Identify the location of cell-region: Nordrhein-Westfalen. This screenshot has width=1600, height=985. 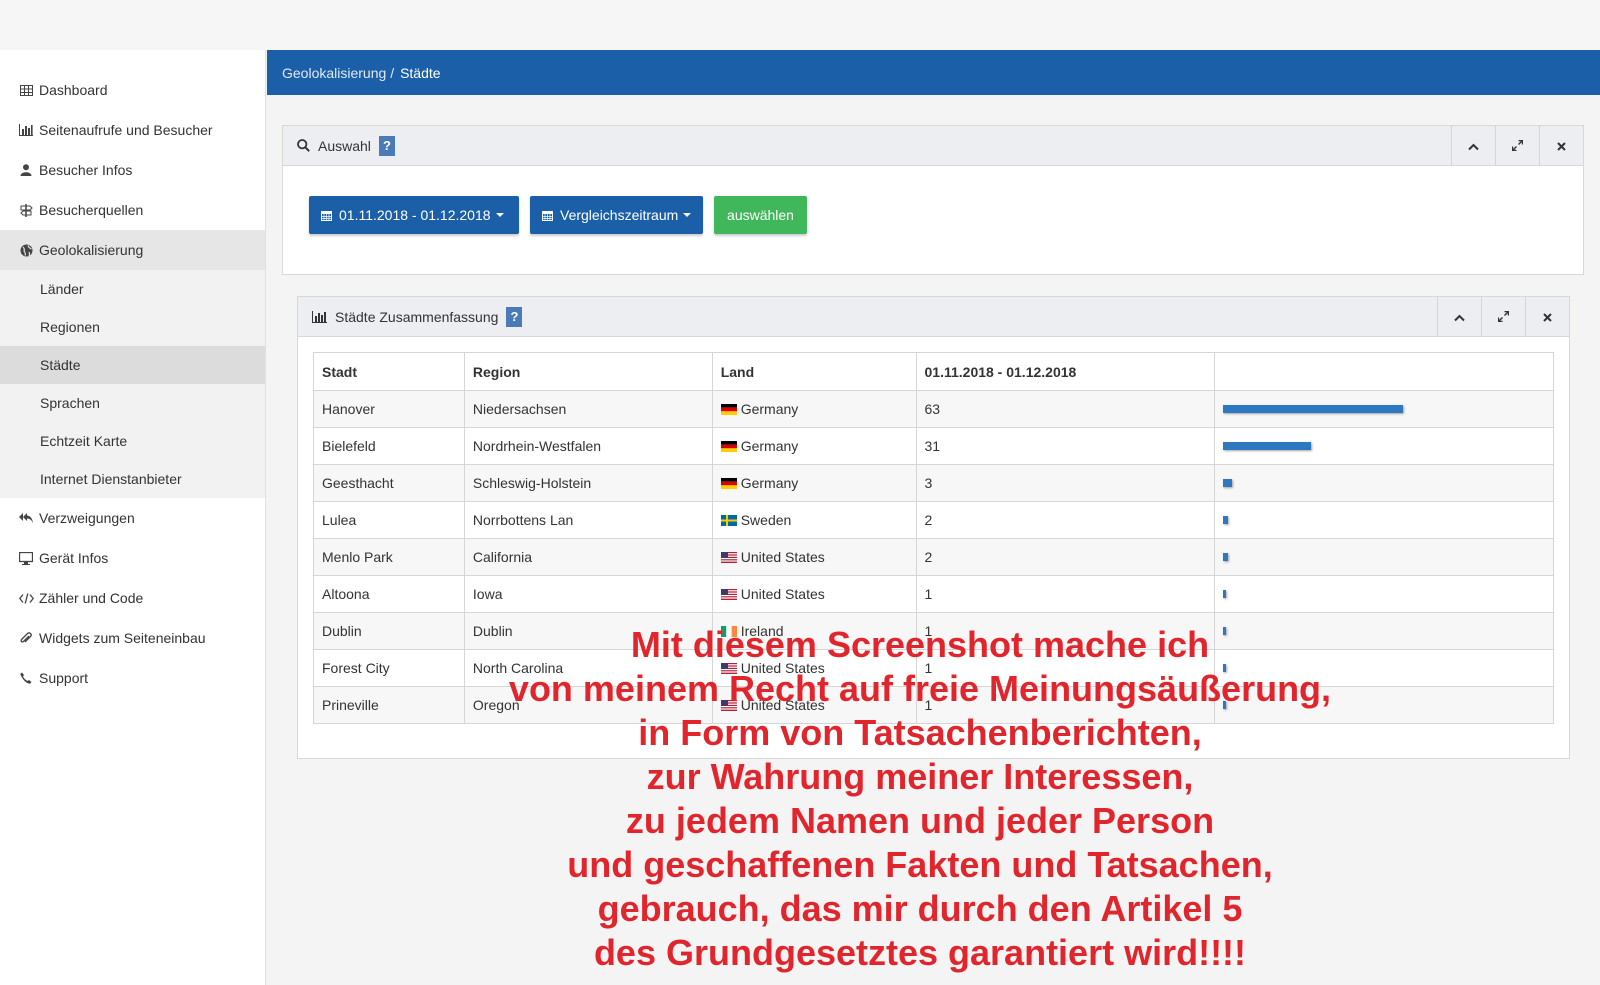
(588, 446).